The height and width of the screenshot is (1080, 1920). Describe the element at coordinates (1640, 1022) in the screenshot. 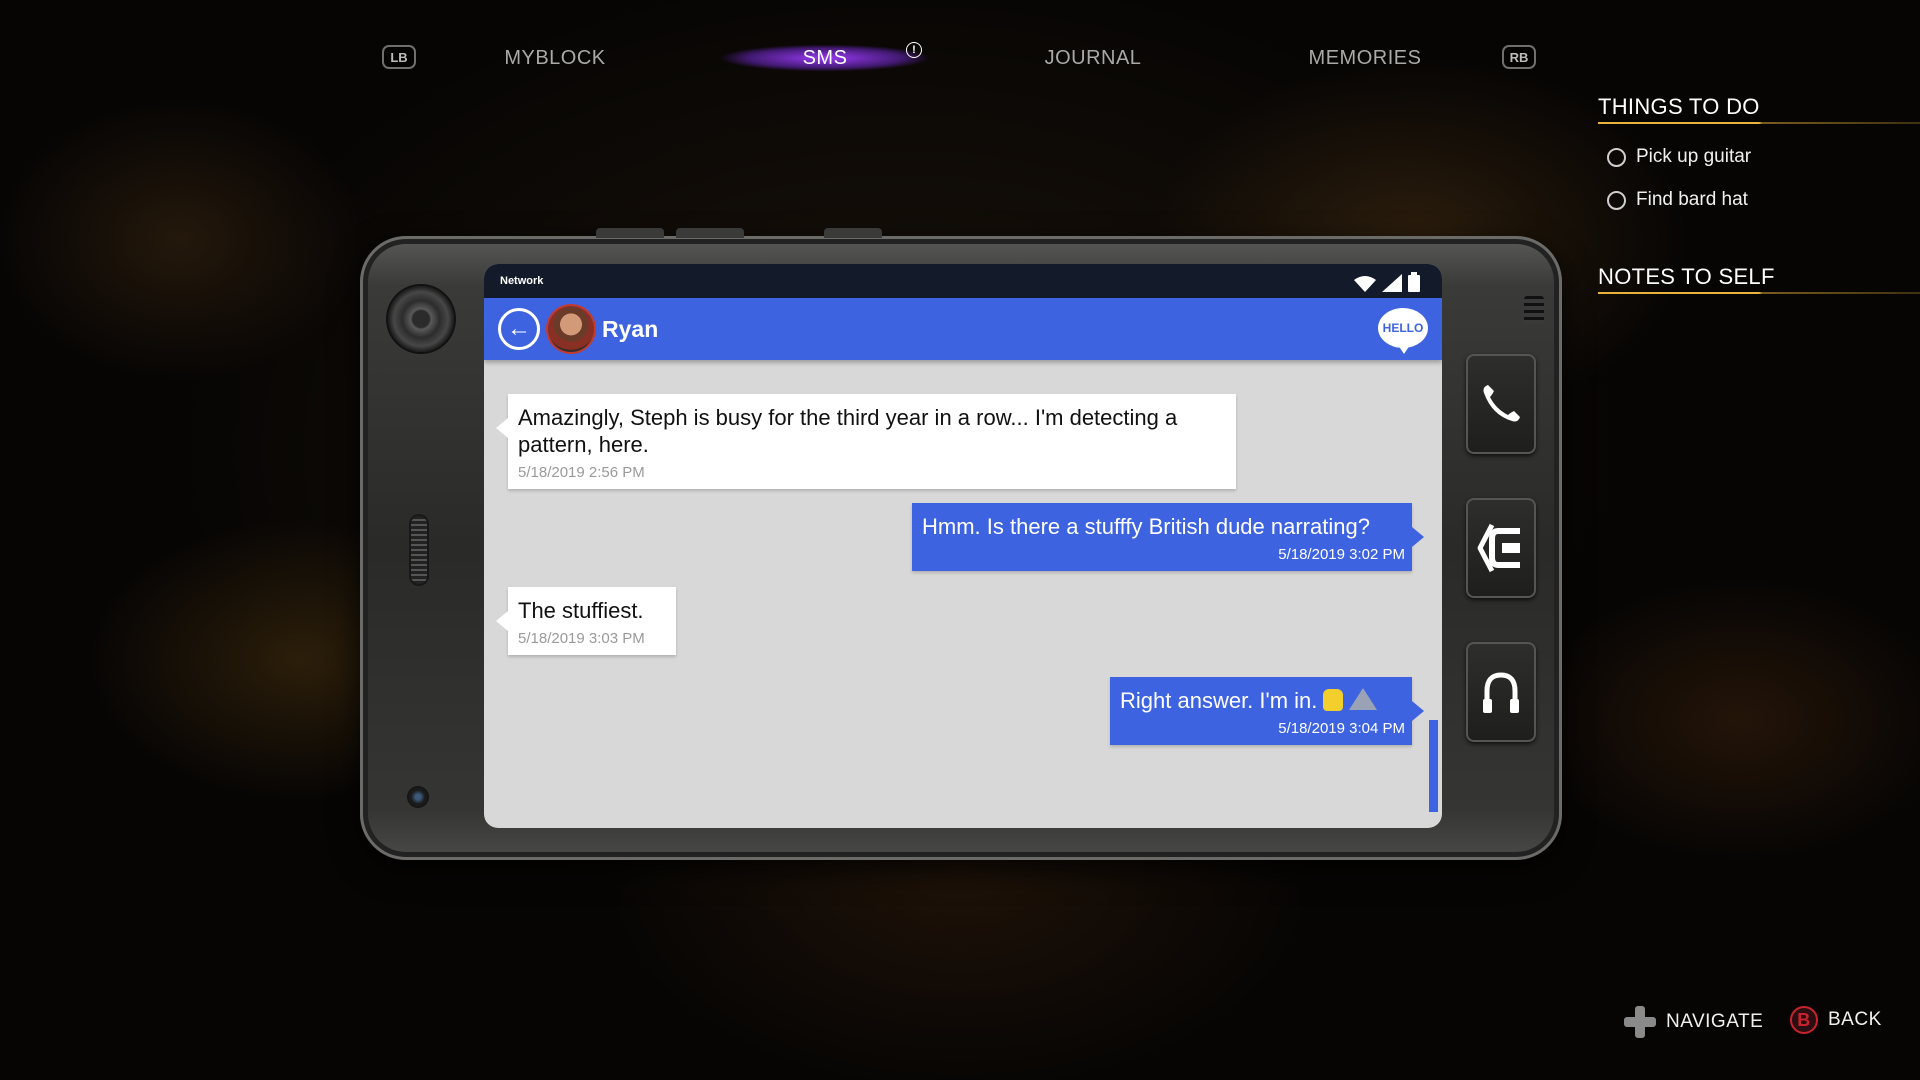

I see `dpad-icon` at that location.